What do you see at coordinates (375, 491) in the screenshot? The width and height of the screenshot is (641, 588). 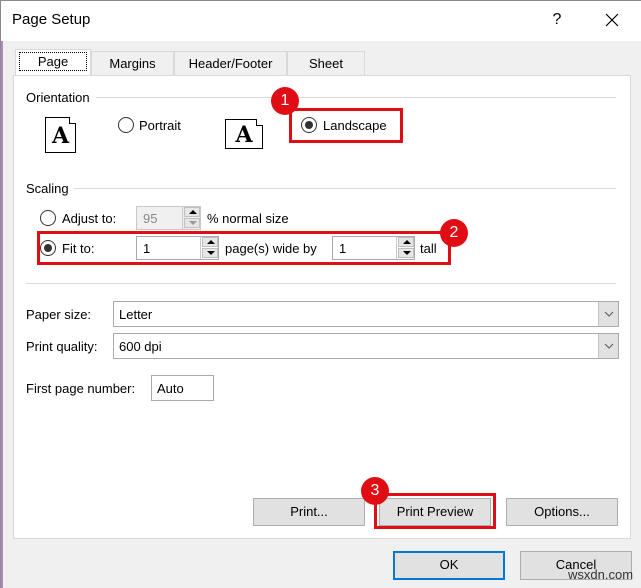 I see `annotation-badge-3: 3` at bounding box center [375, 491].